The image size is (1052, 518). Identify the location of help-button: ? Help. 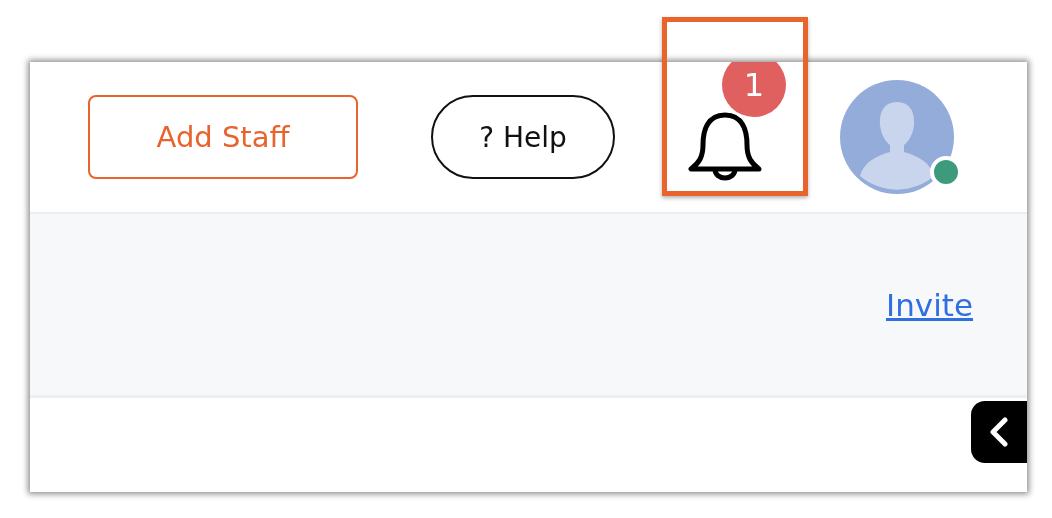
(523, 137).